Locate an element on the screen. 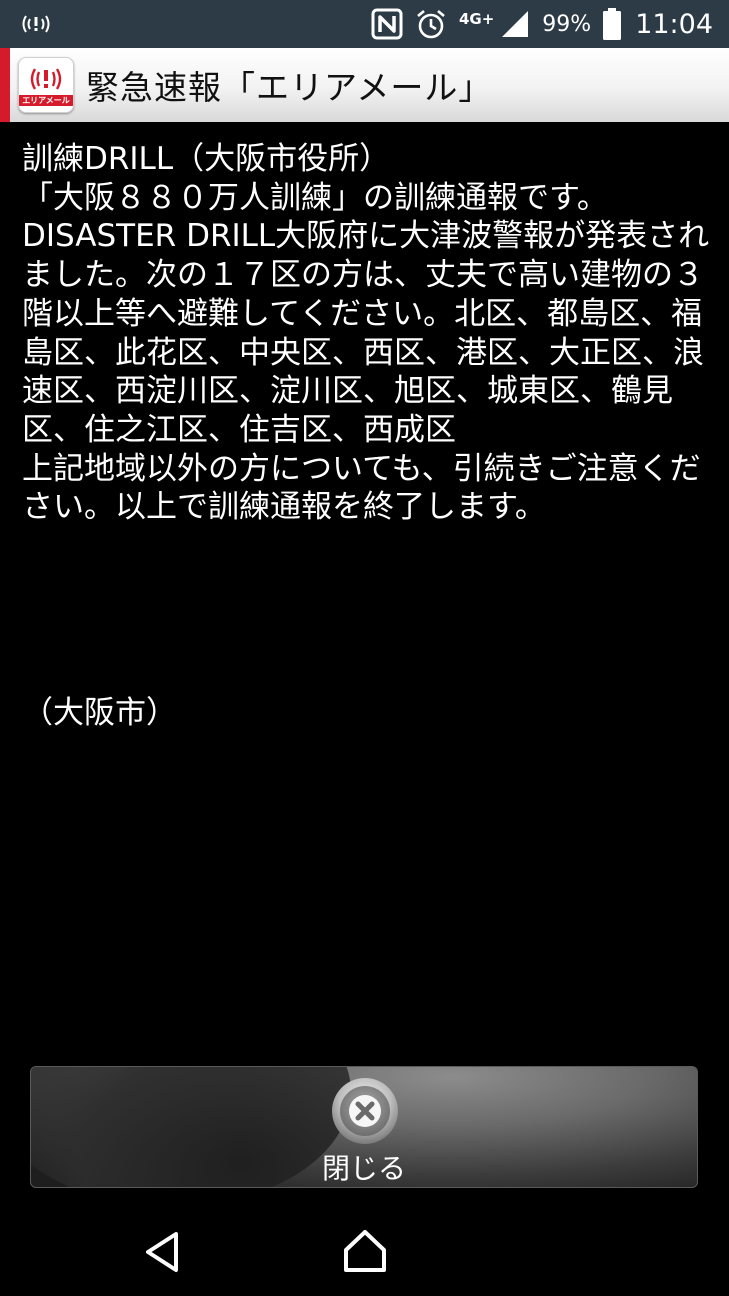 The width and height of the screenshot is (729, 1296). app-title-bar: エリアメール 緊急速報「エリアメール」 is located at coordinates (364, 85).